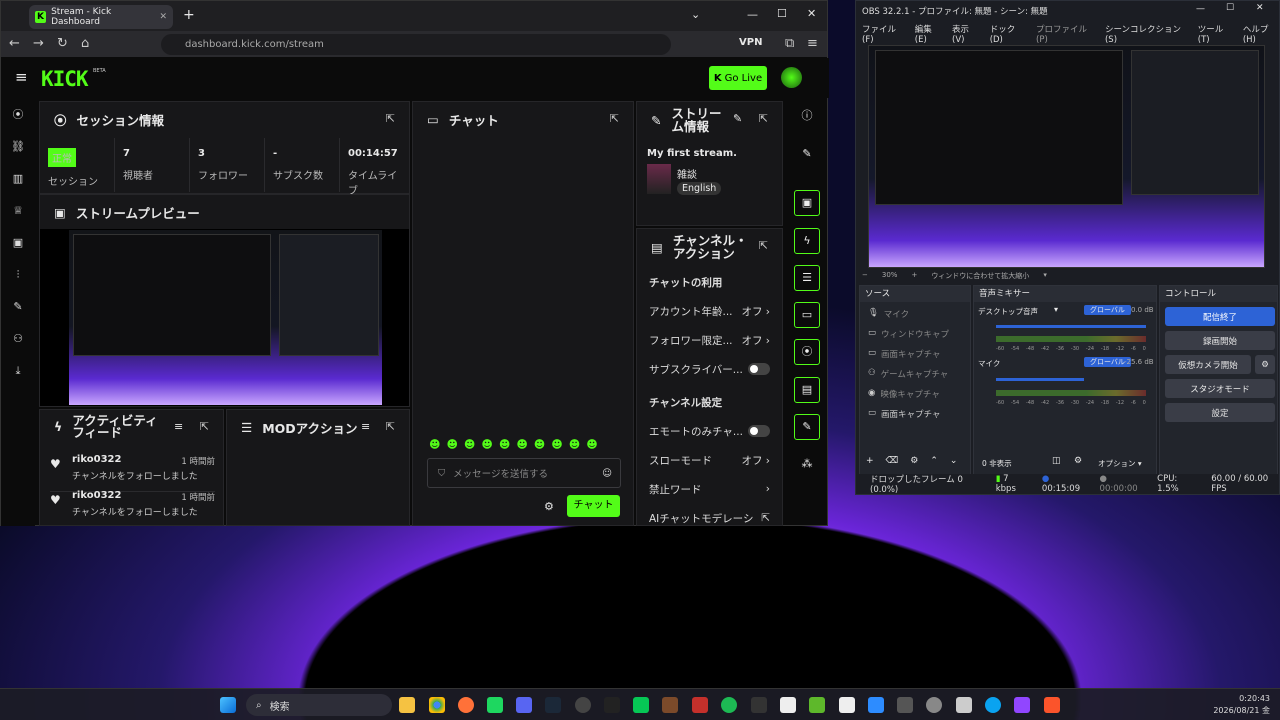 This screenshot has width=1280, height=720. I want to click on zoom-mode: ウィンドウに合わせて拡大縮小, so click(980, 276).